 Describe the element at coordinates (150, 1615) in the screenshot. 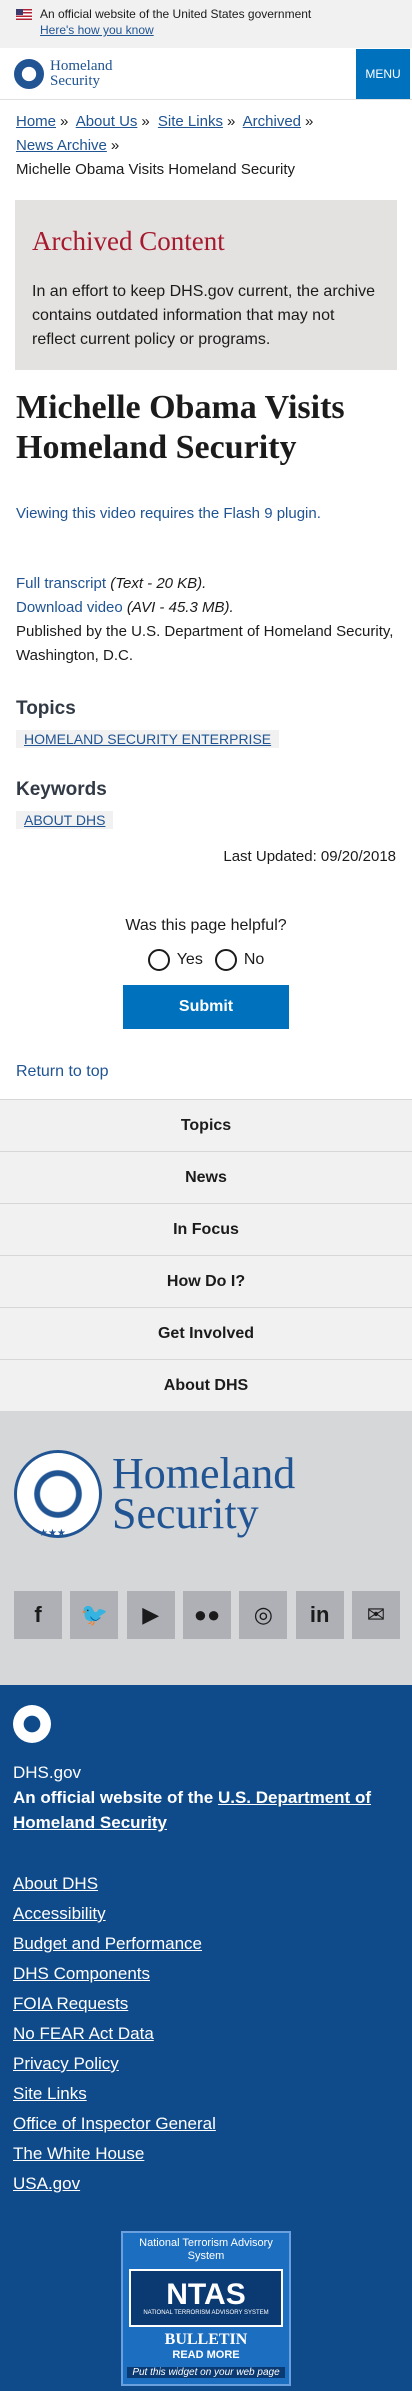

I see `youtube-icon: ▶` at that location.